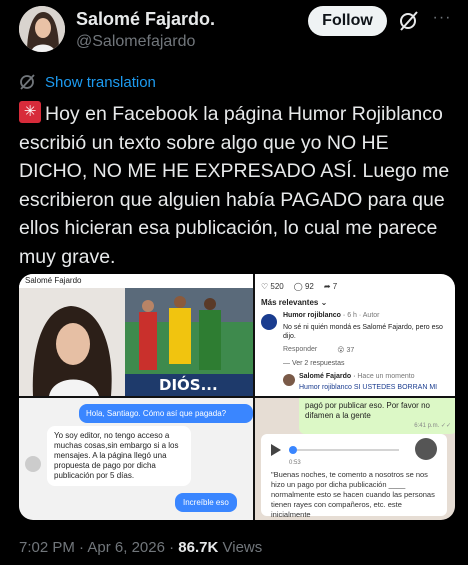 Image resolution: width=468 pixels, height=565 pixels. Describe the element at coordinates (357, 376) in the screenshot. I see `replier-line: Salomé Fajardo · Hace un momento` at that location.